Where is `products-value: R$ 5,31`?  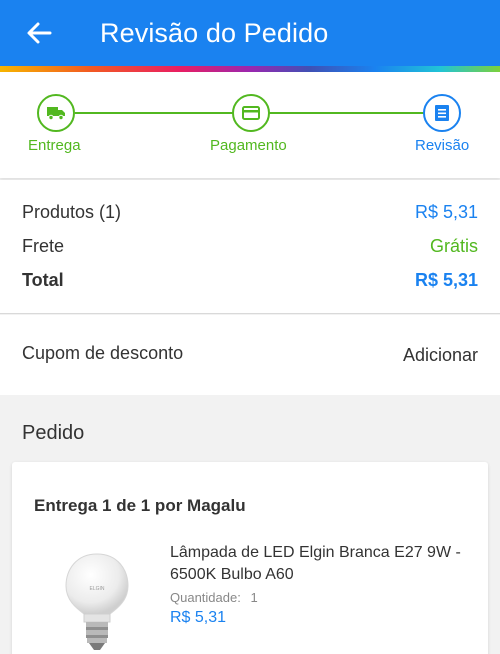
products-value: R$ 5,31 is located at coordinates (446, 212).